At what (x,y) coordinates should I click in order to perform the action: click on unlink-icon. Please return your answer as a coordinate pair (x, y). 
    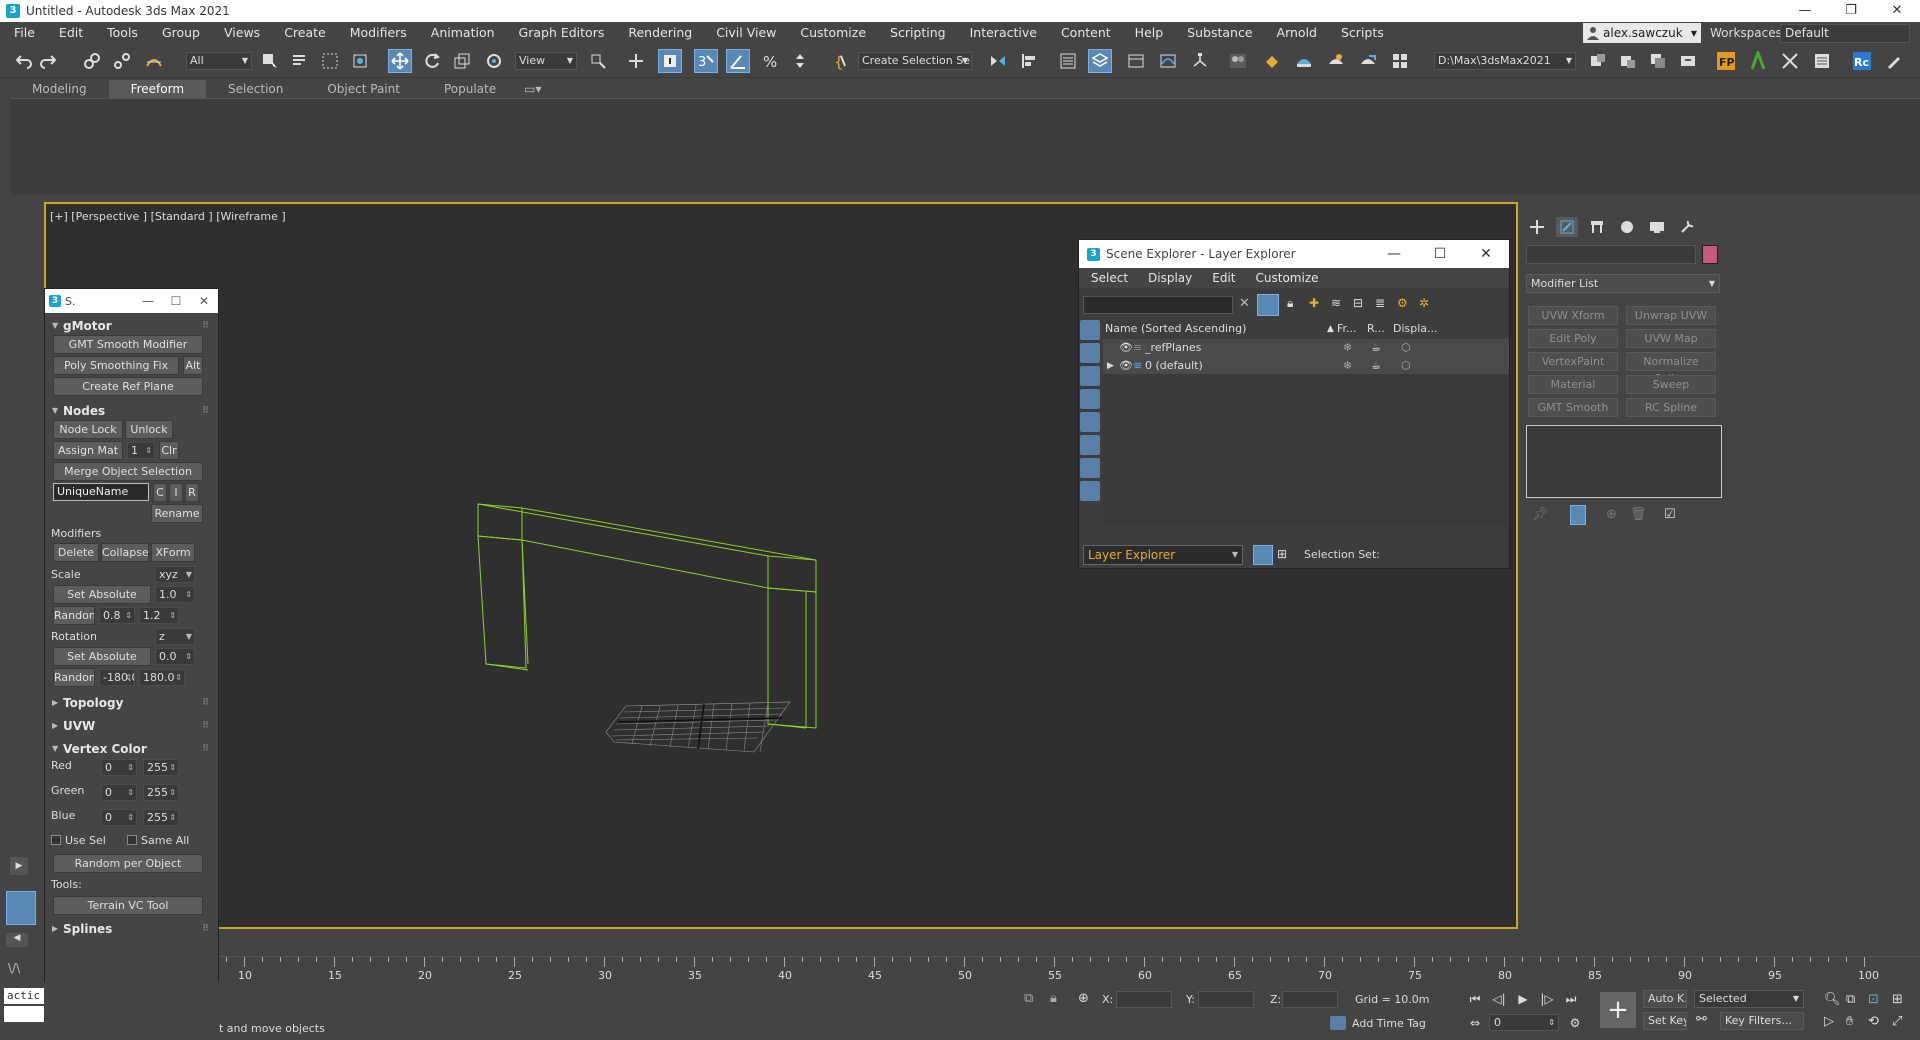
    Looking at the image, I should click on (122, 61).